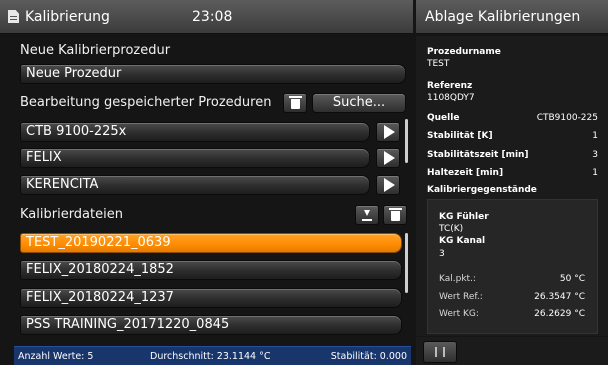  What do you see at coordinates (146, 102) in the screenshot?
I see `saved-procedures-label: Bearbeitung gespeicherter Prozeduren` at bounding box center [146, 102].